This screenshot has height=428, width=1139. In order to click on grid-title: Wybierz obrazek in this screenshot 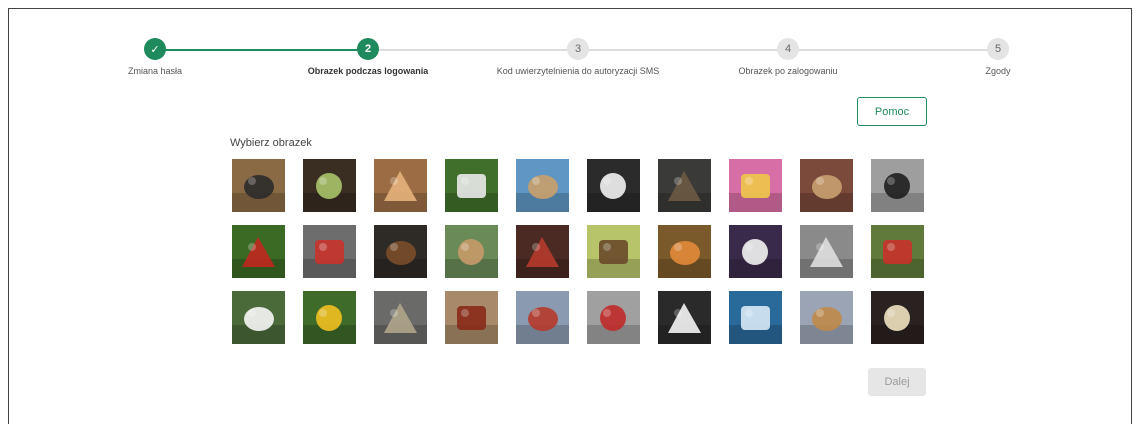, I will do `click(271, 143)`.